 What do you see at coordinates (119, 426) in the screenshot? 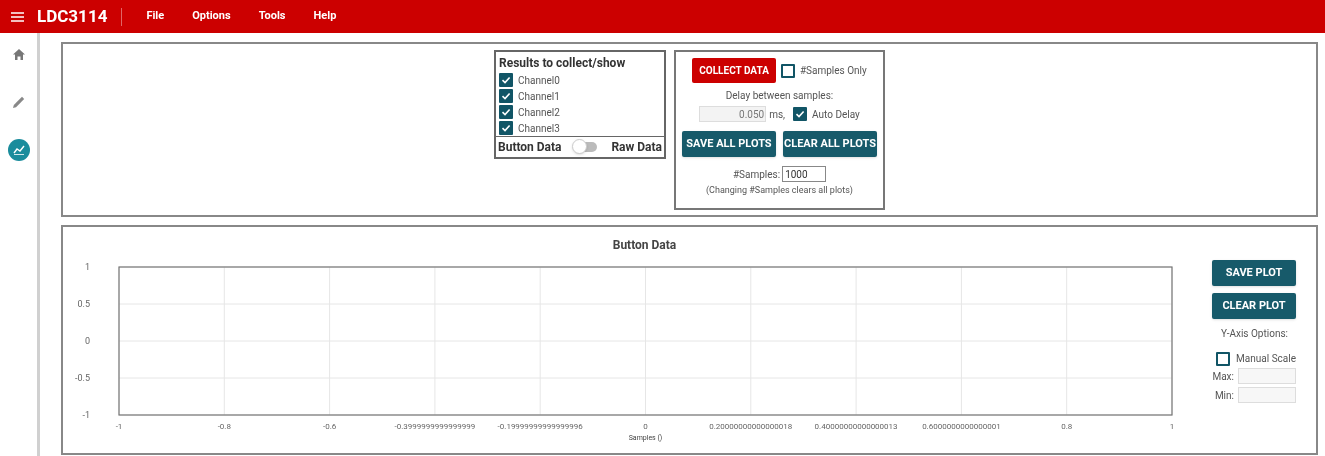
I see `x-tick-label: -1` at bounding box center [119, 426].